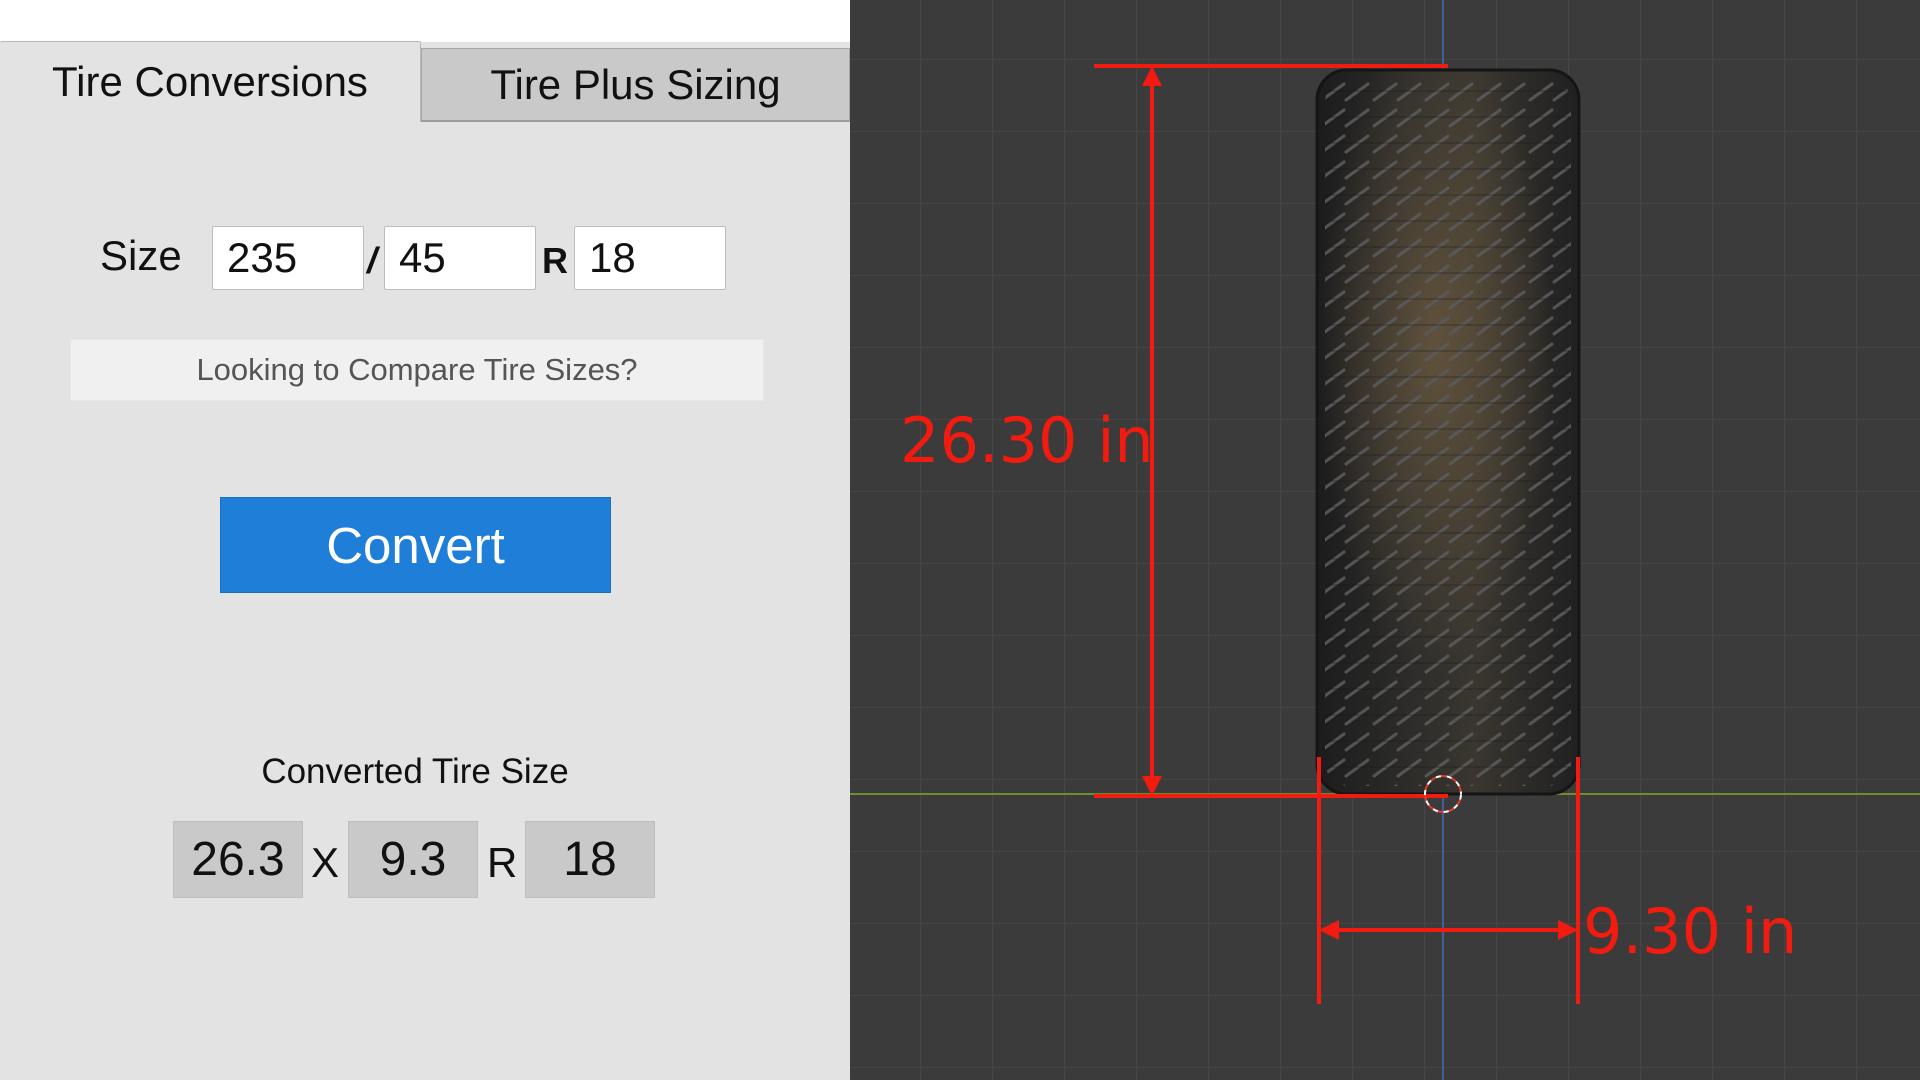 Image resolution: width=1920 pixels, height=1080 pixels. What do you see at coordinates (1448, 432) in the screenshot?
I see `tire-model` at bounding box center [1448, 432].